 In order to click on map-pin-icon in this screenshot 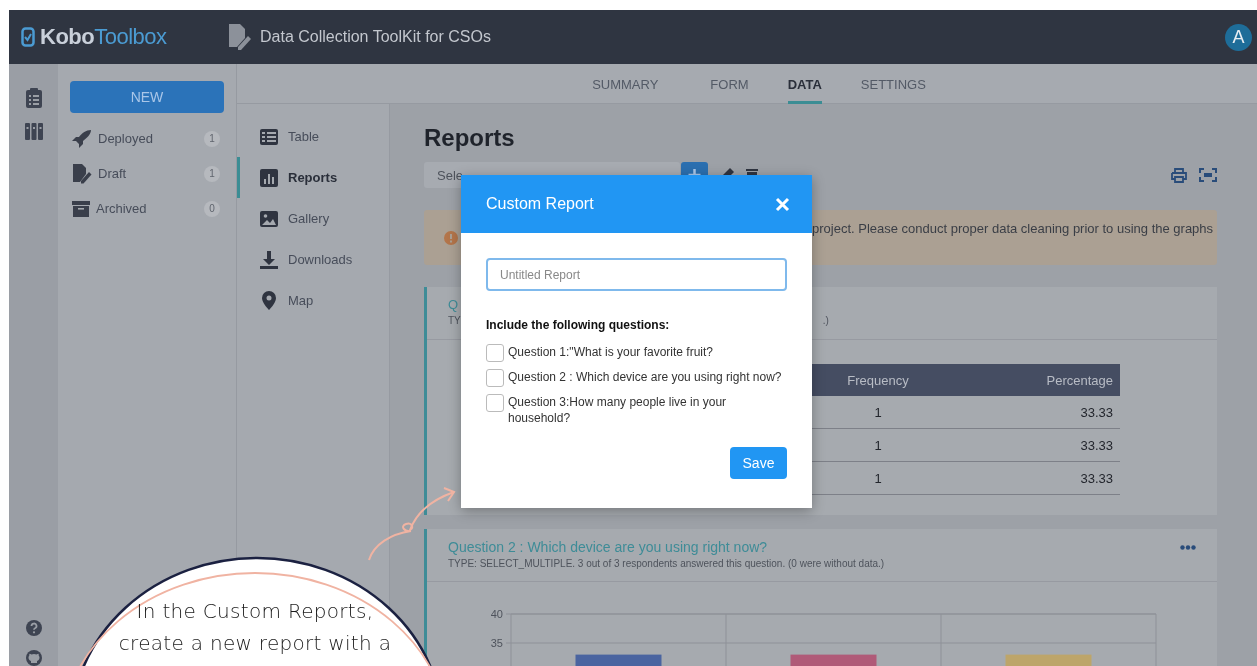, I will do `click(269, 300)`.